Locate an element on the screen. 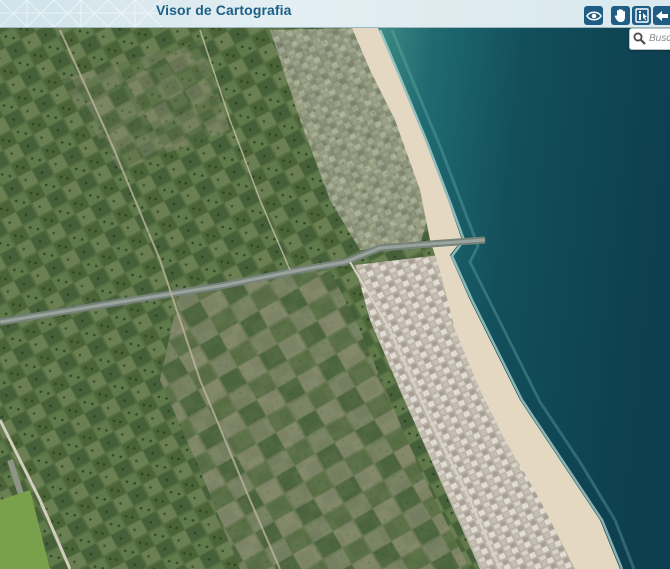 The width and height of the screenshot is (670, 569). visibility-button is located at coordinates (593, 15).